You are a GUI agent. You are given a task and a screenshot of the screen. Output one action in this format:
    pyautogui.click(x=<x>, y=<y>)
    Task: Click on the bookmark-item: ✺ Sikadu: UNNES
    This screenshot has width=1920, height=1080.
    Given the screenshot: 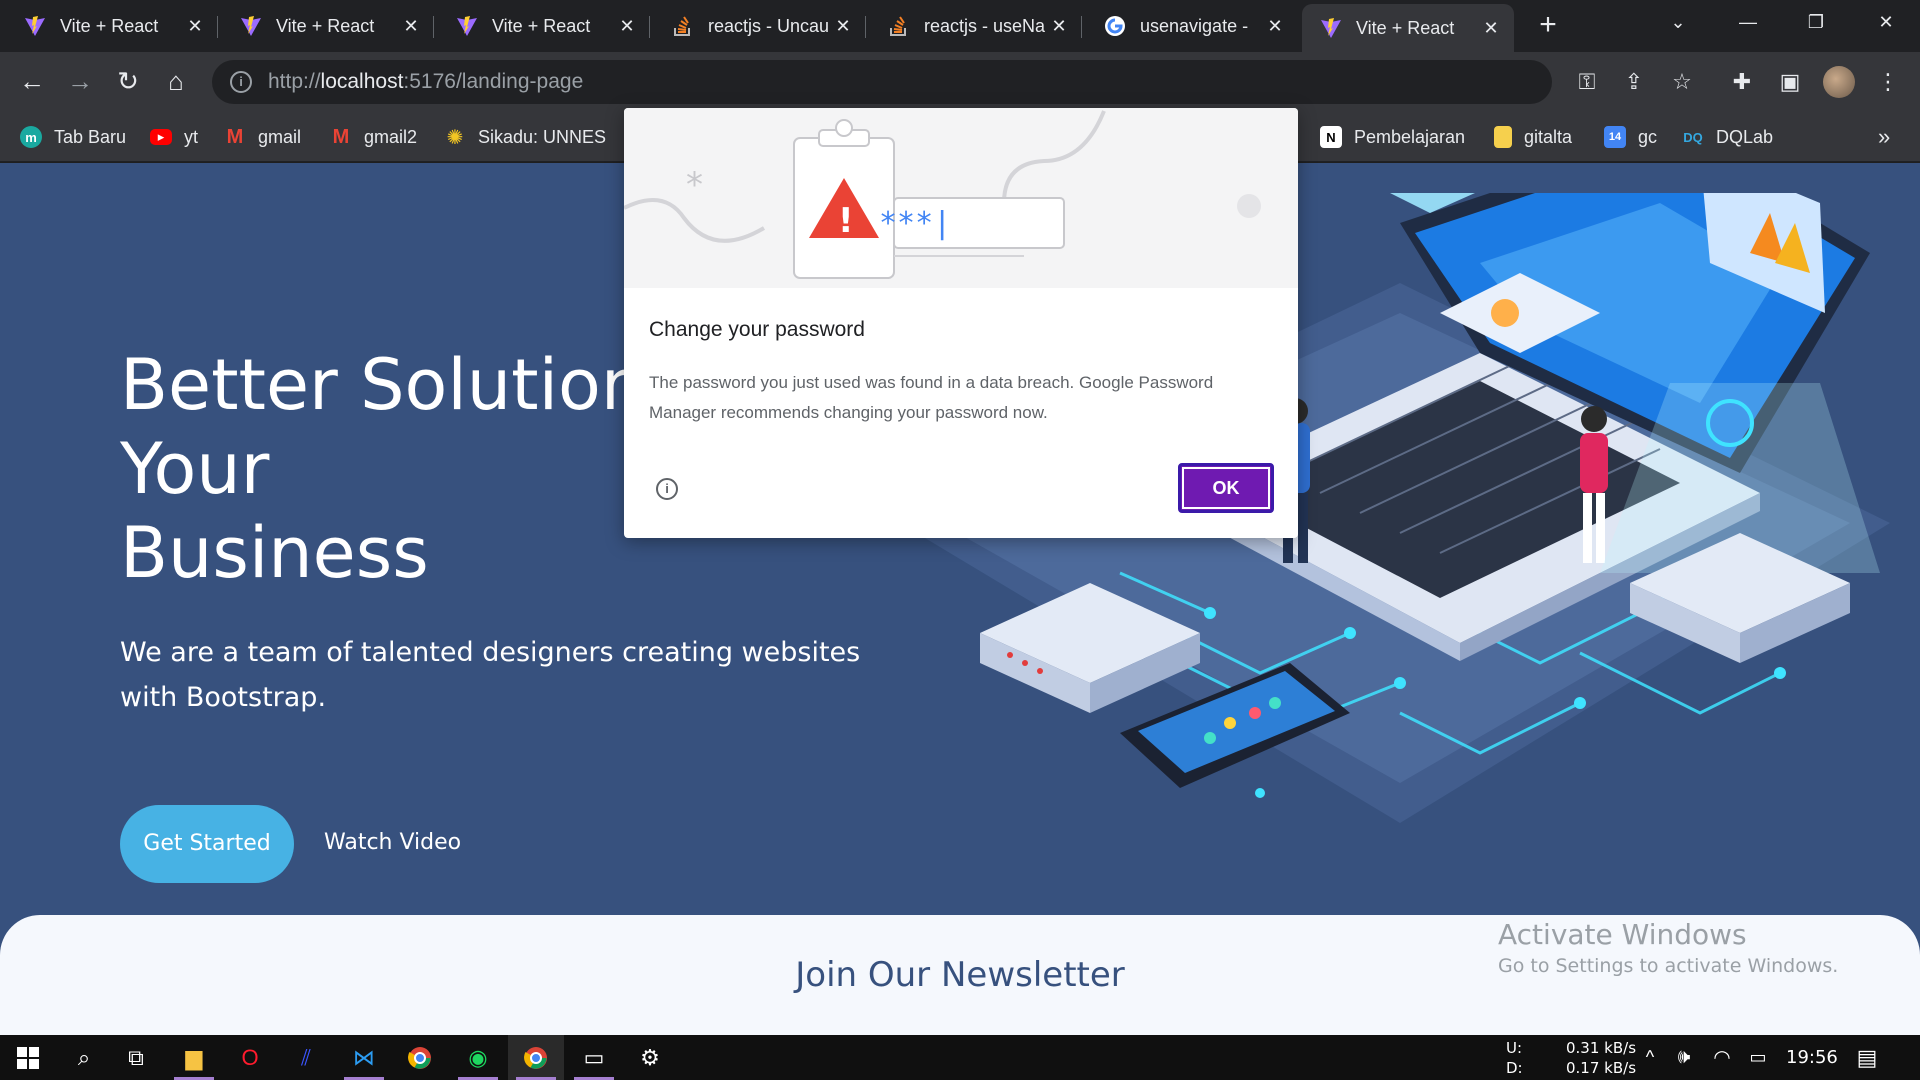 What is the action you would take?
    pyautogui.click(x=525, y=137)
    